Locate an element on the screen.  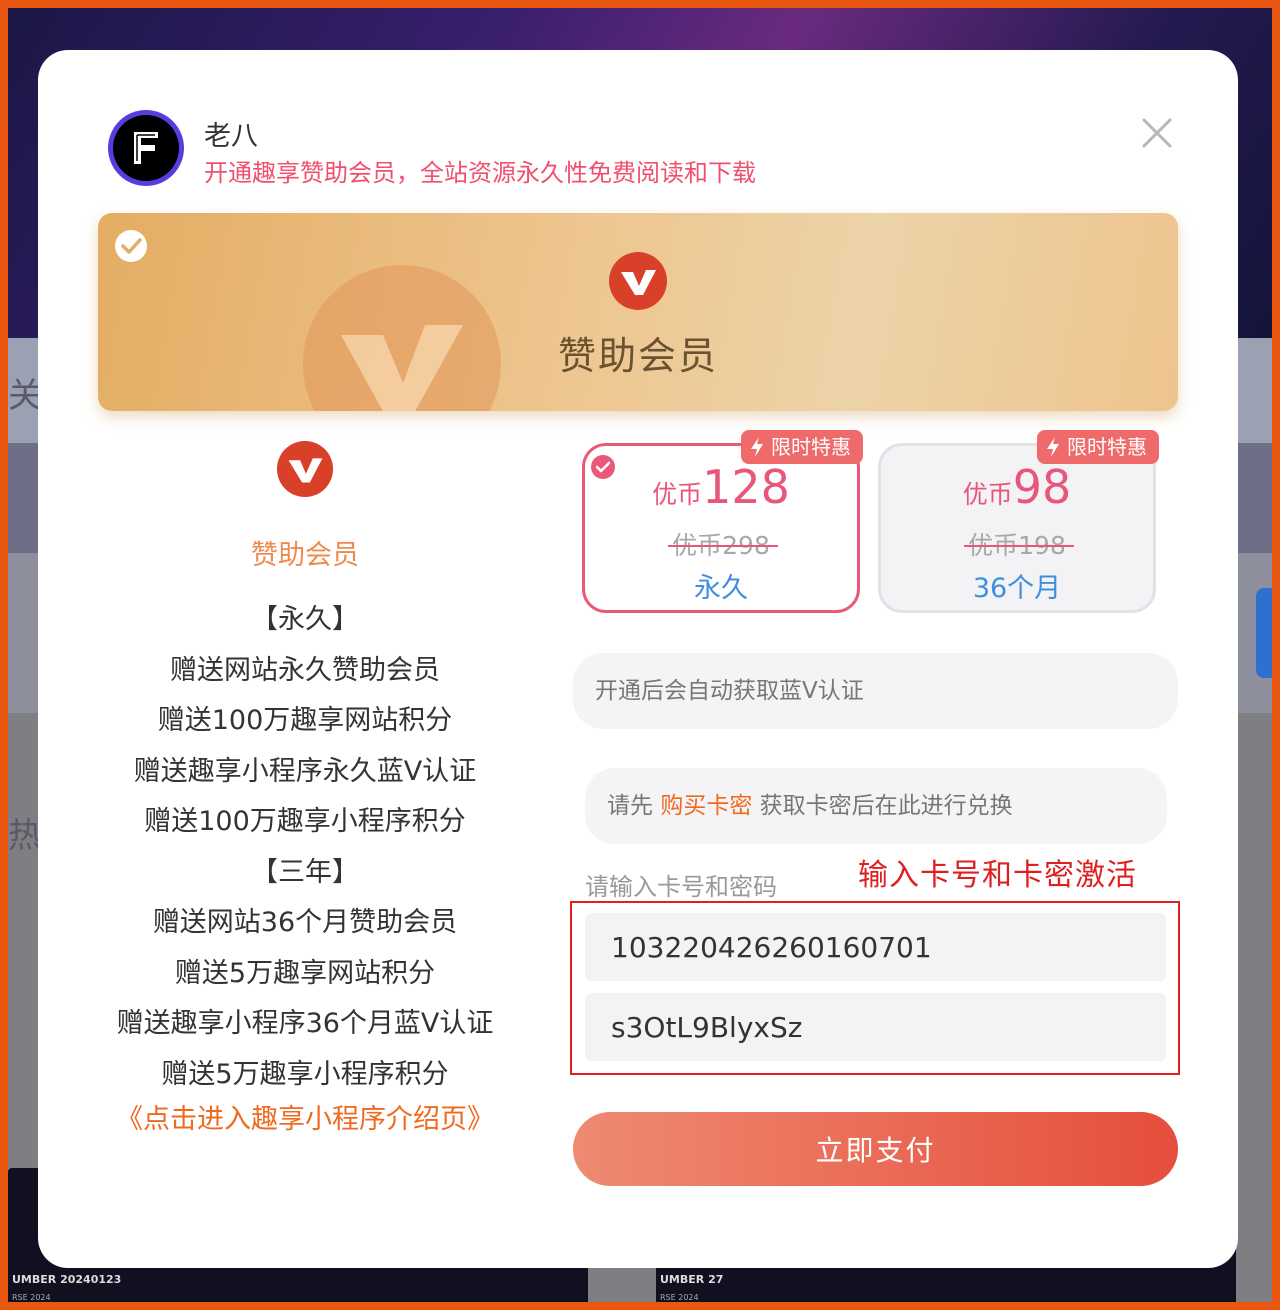
benefit-item: 赠送100万趣享网站积分 is located at coordinates (305, 720).